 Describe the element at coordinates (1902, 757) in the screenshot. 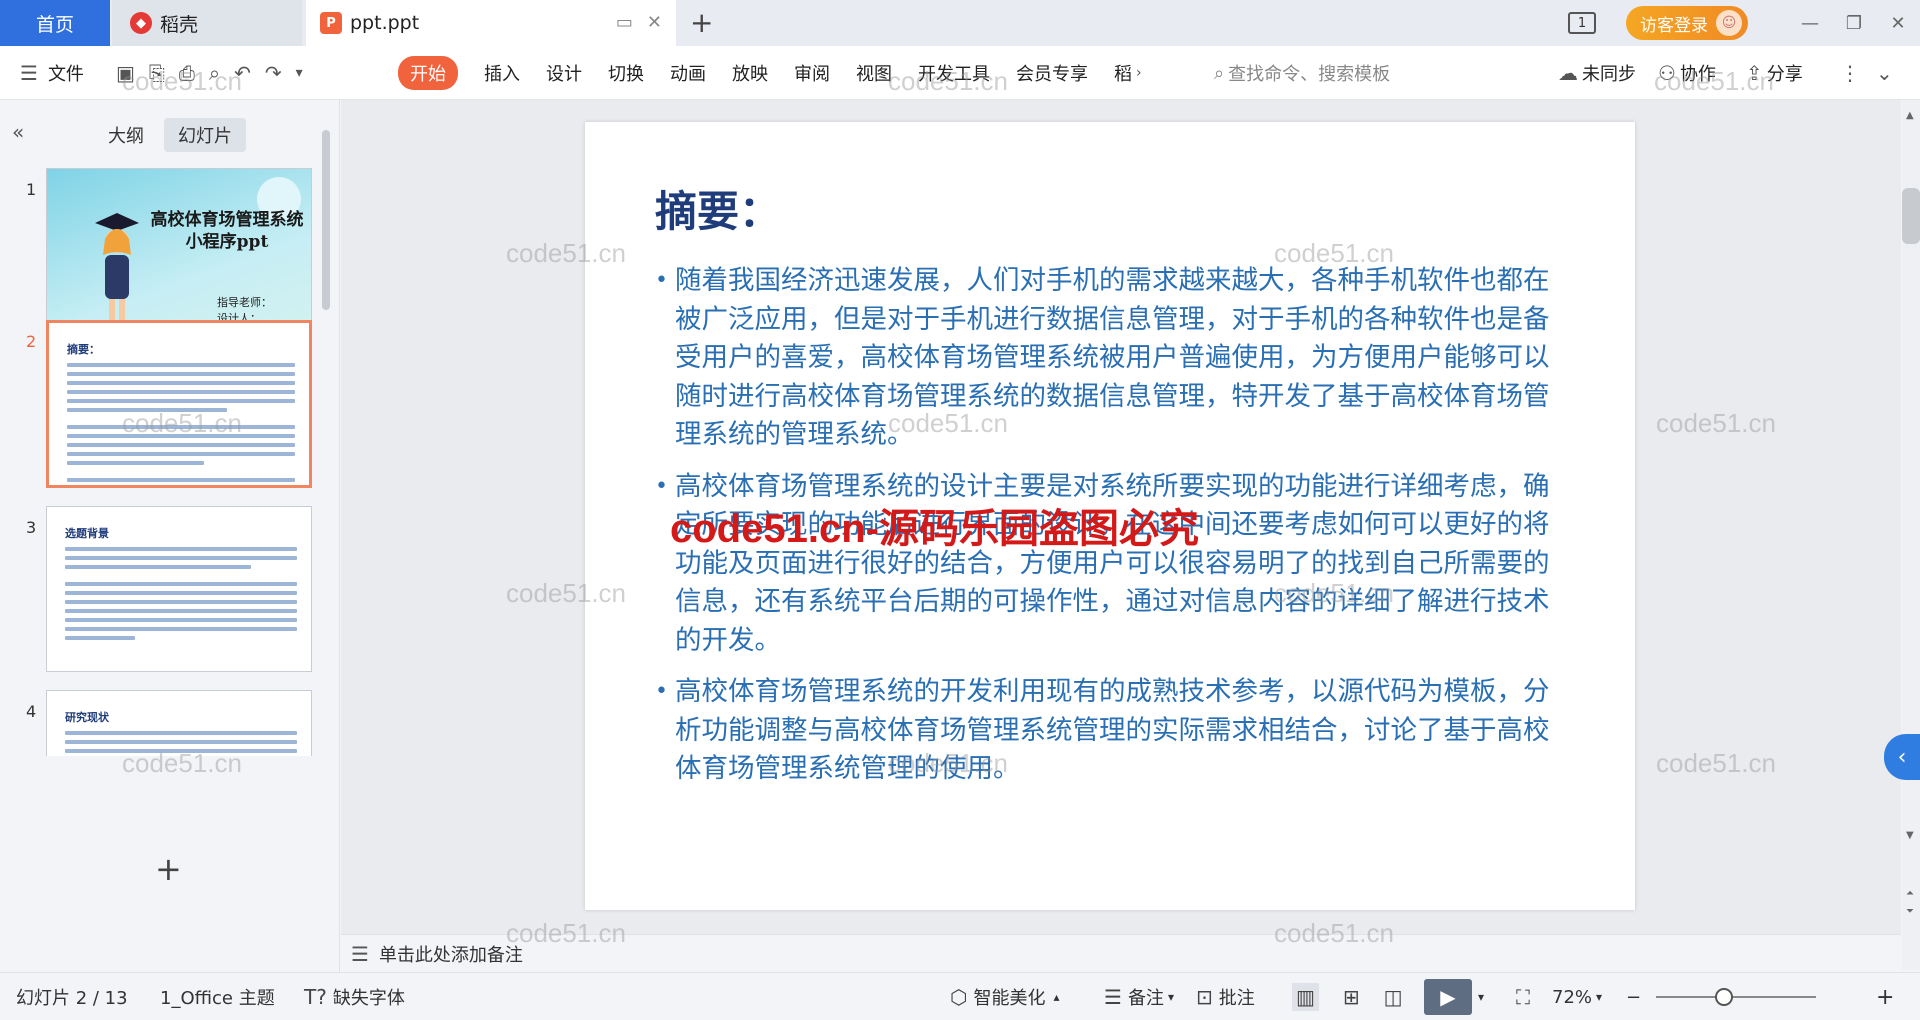

I see `side-panel-toggle-icon: ‹` at that location.